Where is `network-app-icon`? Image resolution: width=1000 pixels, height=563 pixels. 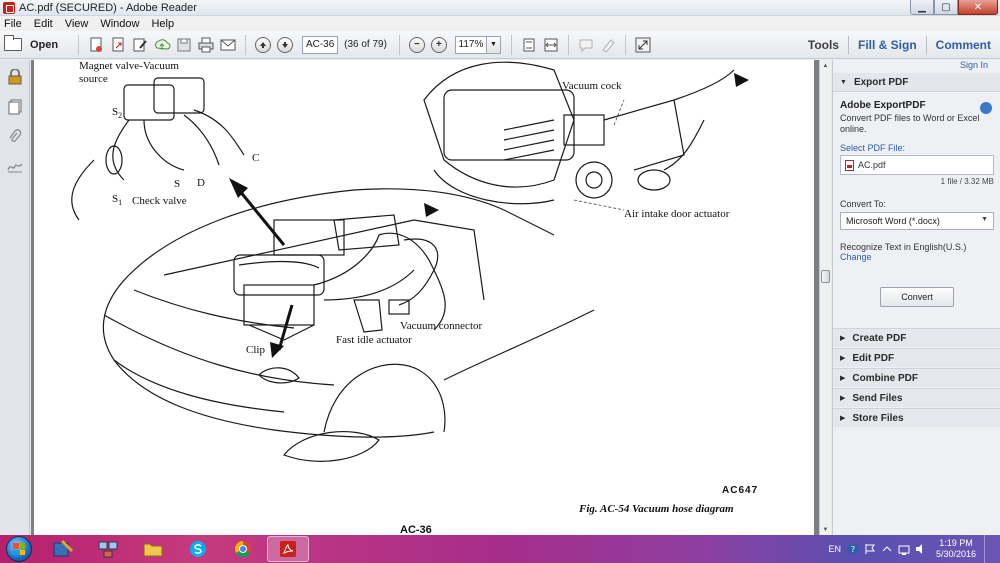
network-app-icon is located at coordinates (108, 549).